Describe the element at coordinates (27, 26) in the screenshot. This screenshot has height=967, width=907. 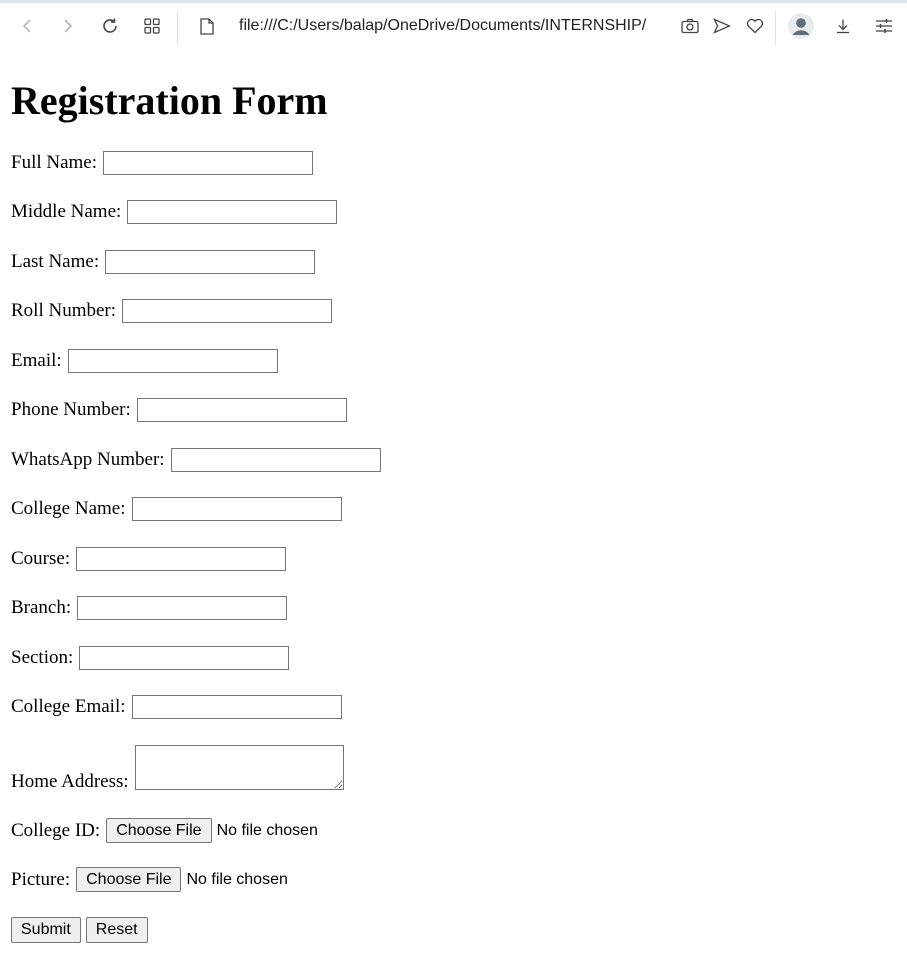
I see `back-icon` at that location.